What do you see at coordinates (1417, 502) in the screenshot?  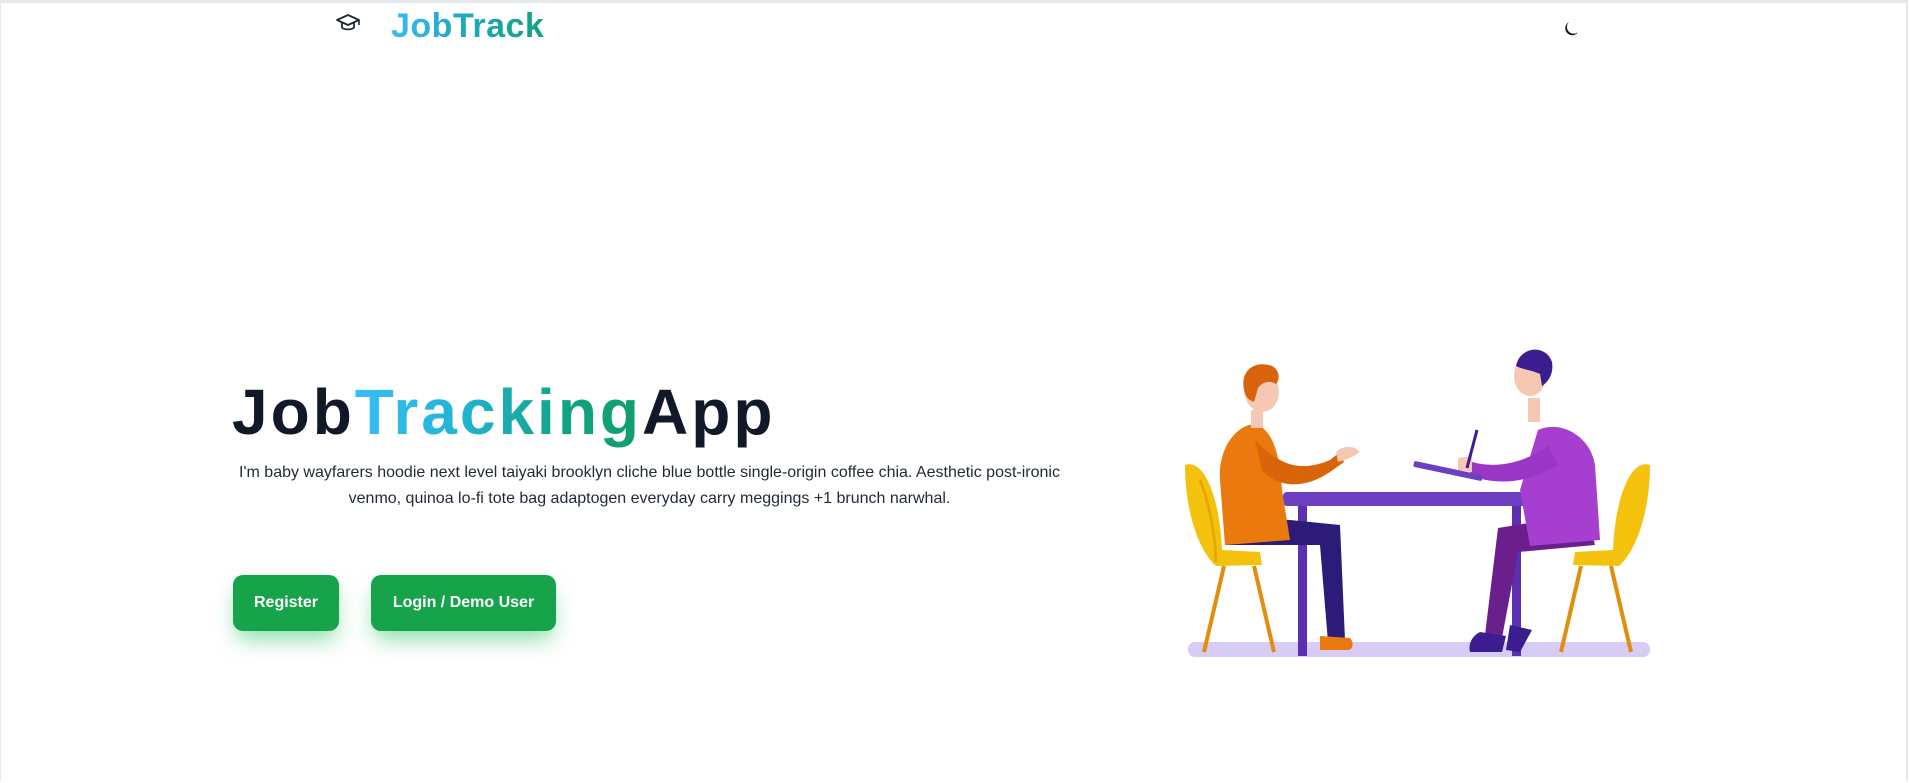 I see `hero-illustration` at bounding box center [1417, 502].